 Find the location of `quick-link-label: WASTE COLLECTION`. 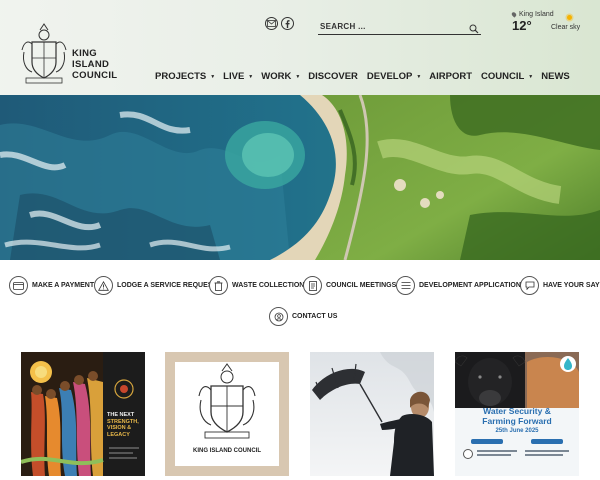

quick-link-label: WASTE COLLECTION is located at coordinates (268, 285).